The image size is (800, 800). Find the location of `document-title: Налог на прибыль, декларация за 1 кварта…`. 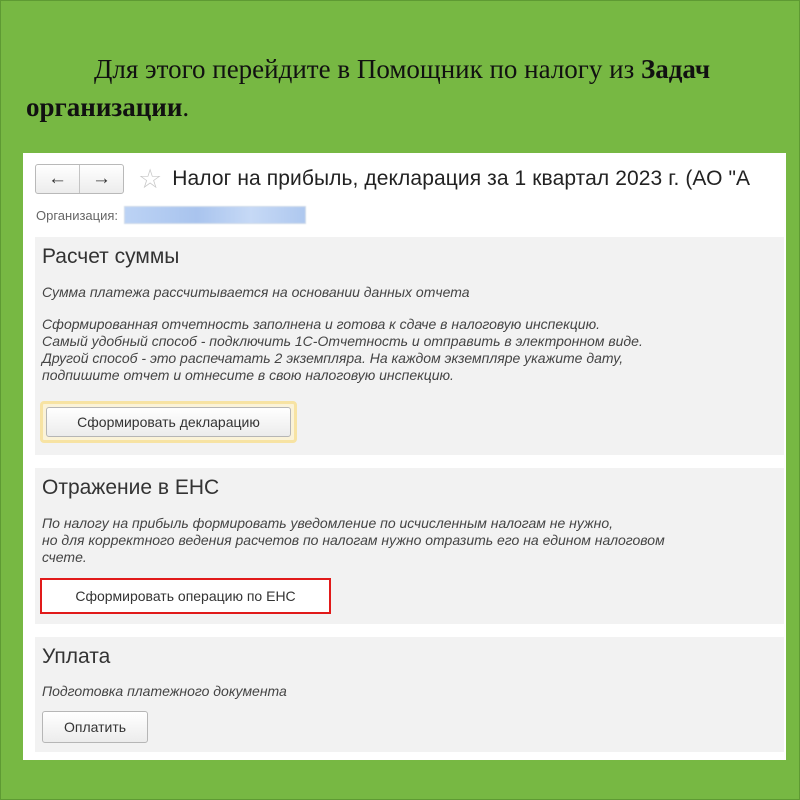

document-title: Налог на прибыль, декларация за 1 кварта… is located at coordinates (461, 178).